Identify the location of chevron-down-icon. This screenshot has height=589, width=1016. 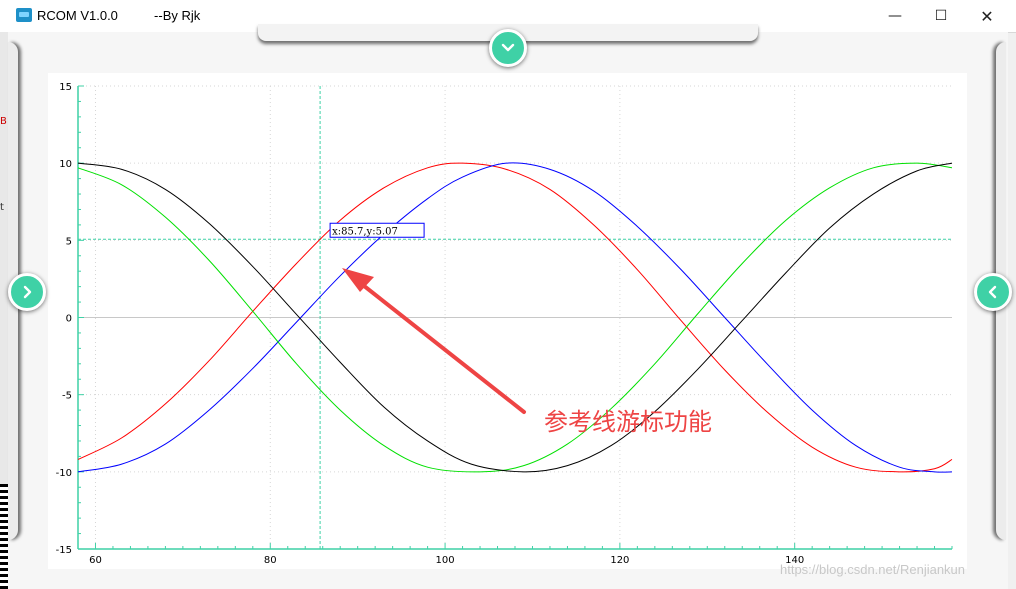
(508, 47).